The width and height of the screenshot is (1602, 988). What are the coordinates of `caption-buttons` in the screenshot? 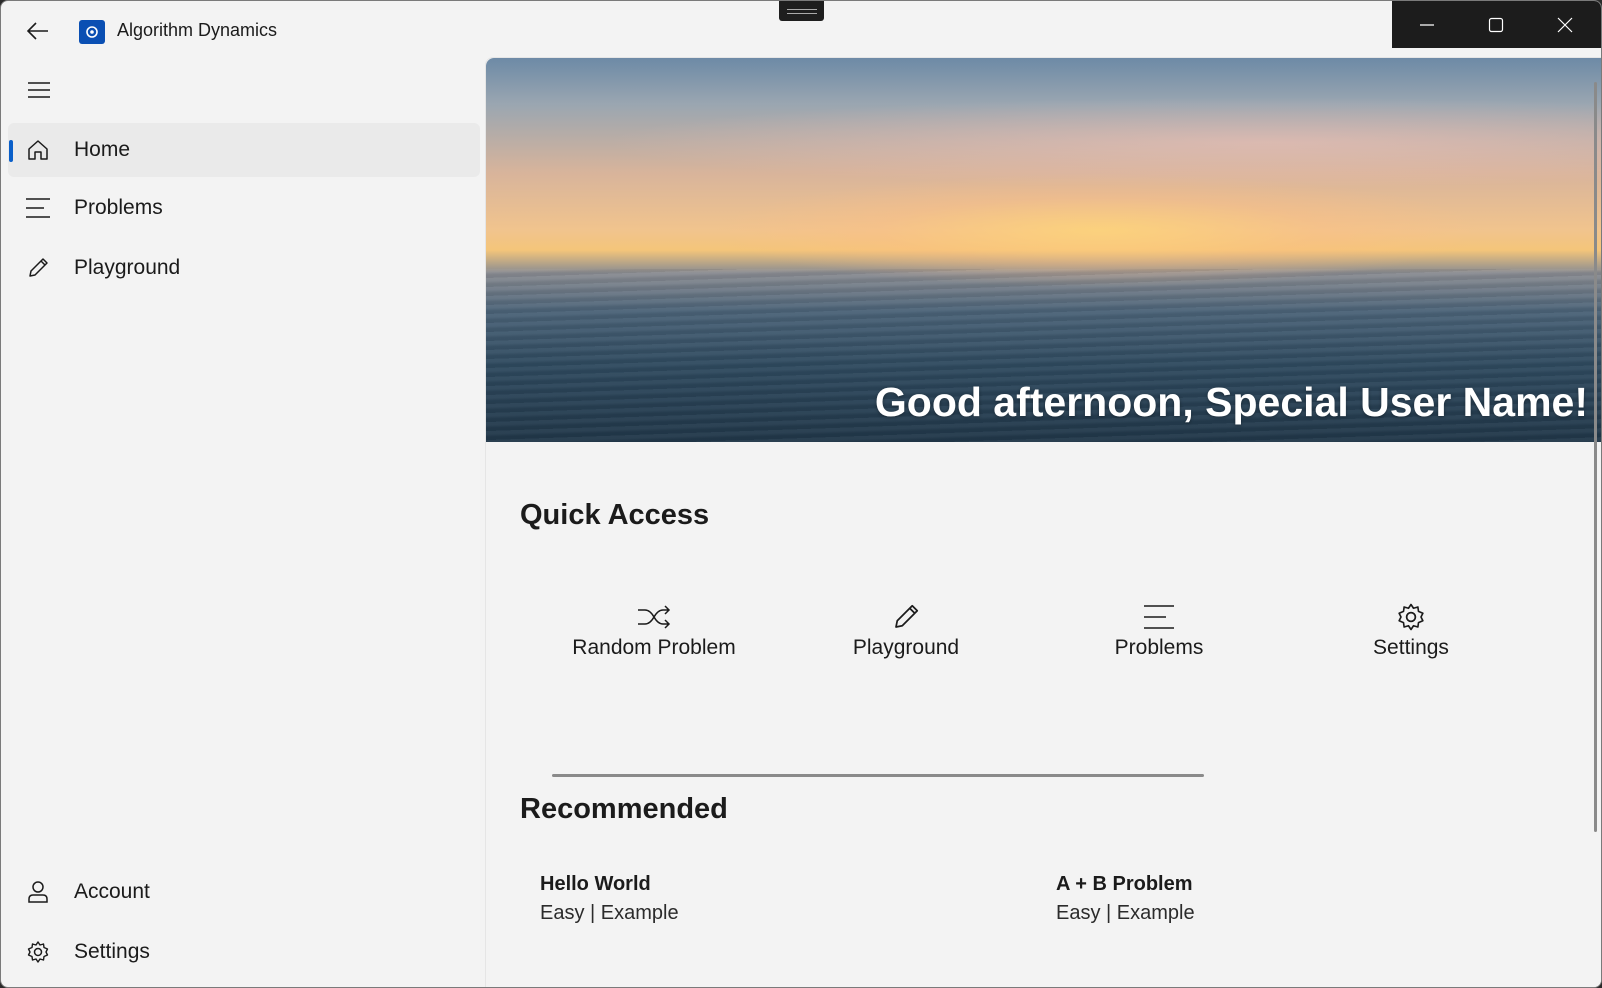 It's located at (1496, 24).